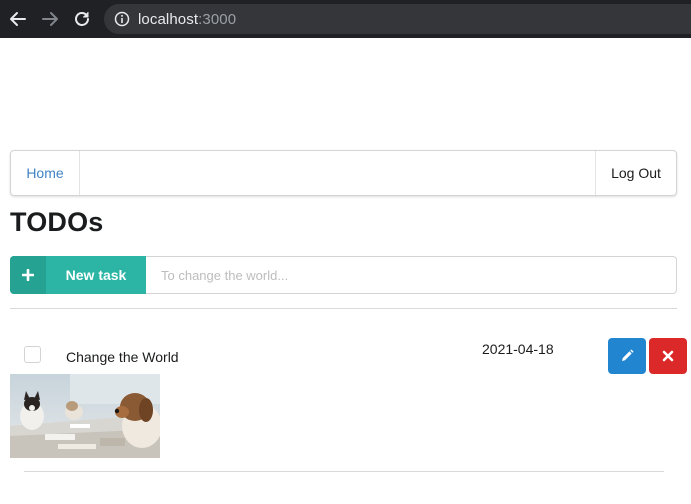 The width and height of the screenshot is (691, 504). Describe the element at coordinates (85, 416) in the screenshot. I see `todo-image` at that location.